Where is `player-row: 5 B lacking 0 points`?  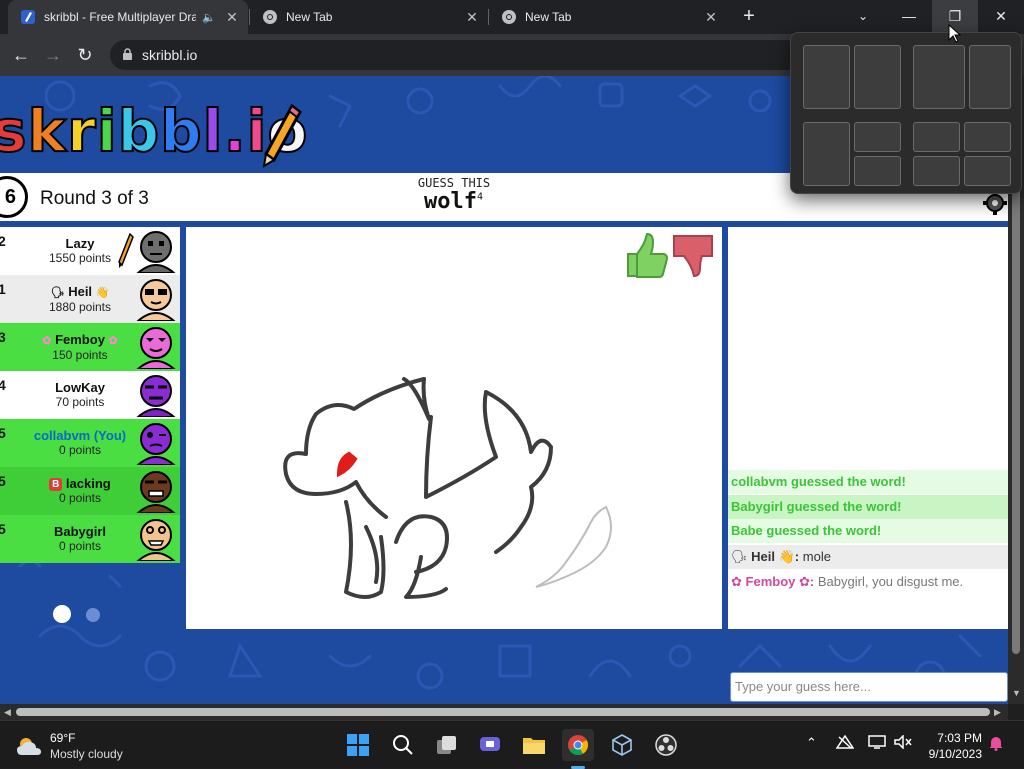
player-row: 5 B lacking 0 points is located at coordinates (90, 491).